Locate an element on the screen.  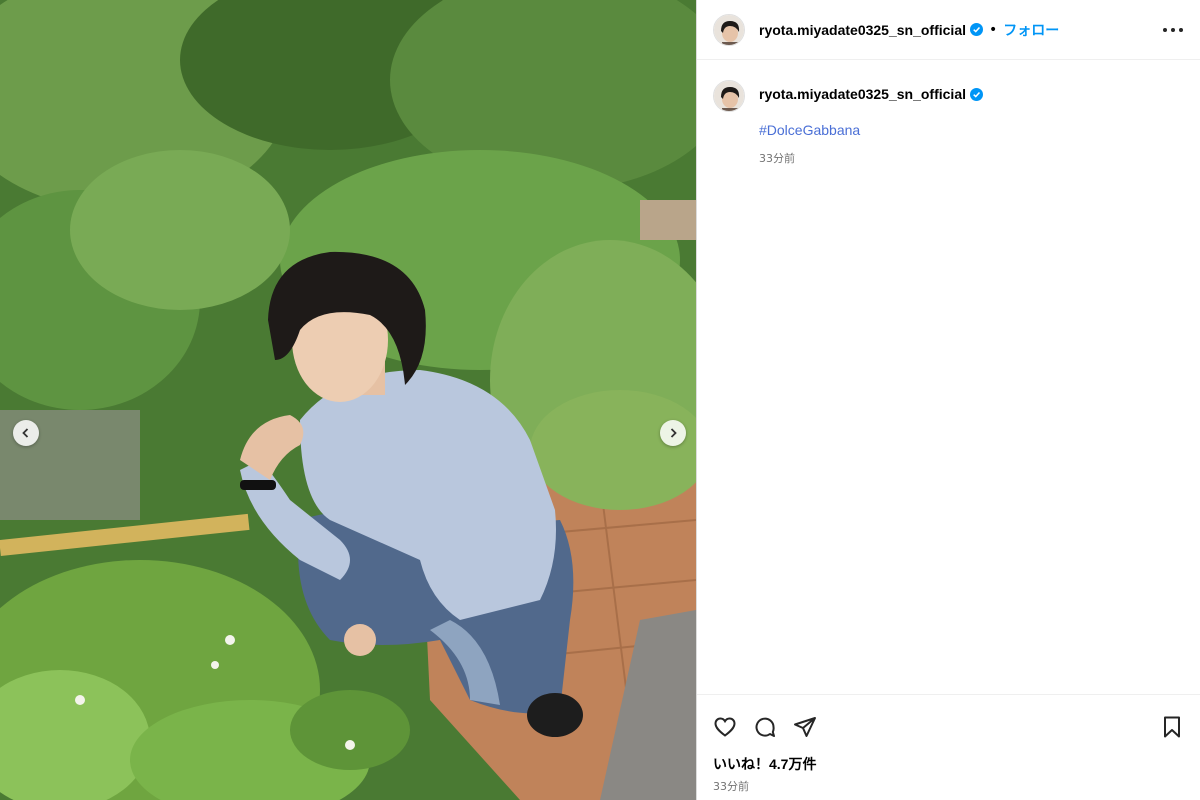
header-username: ryota.miyadate0325_sn_official is located at coordinates (862, 30).